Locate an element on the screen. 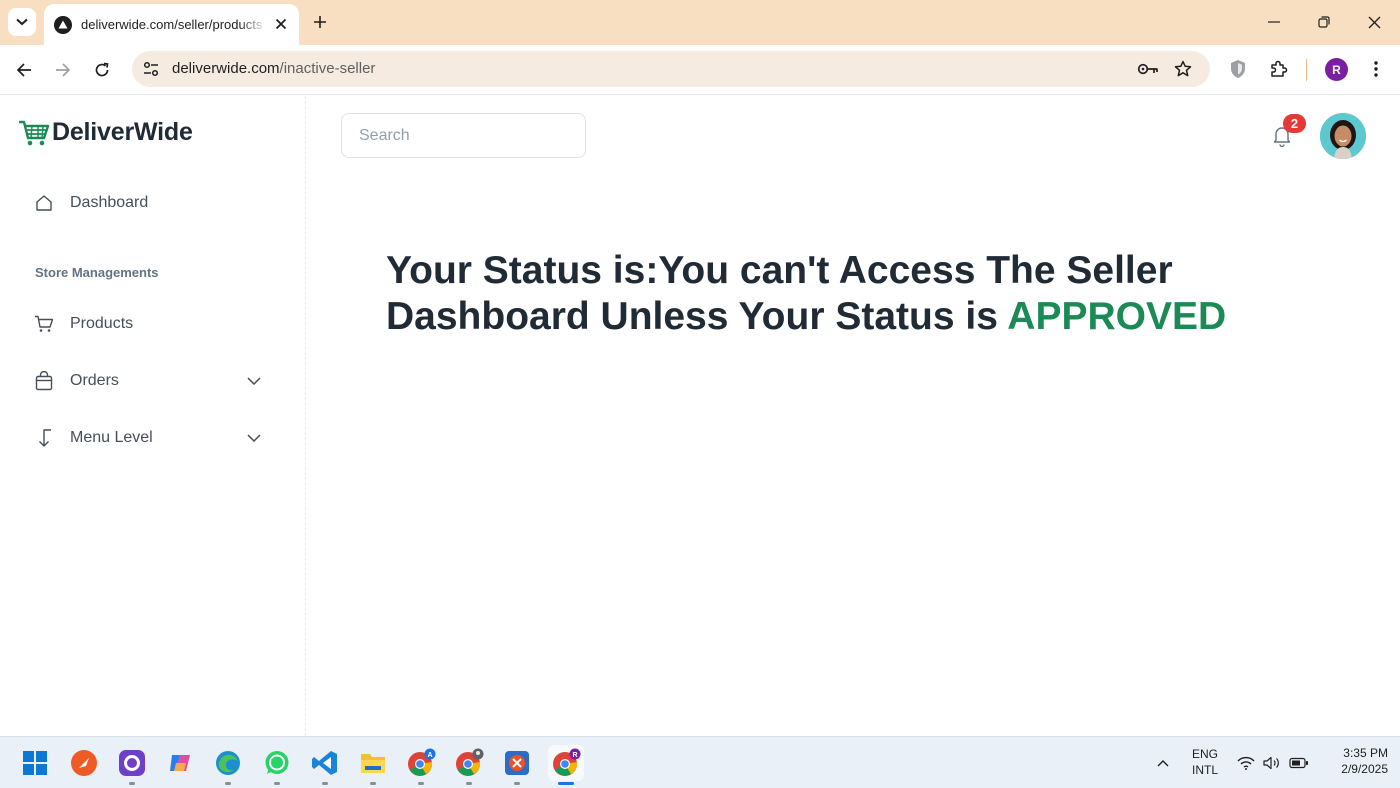 Image resolution: width=1400 pixels, height=788 pixels. sidebar-item-menu-level: Menu Level is located at coordinates (147, 438).